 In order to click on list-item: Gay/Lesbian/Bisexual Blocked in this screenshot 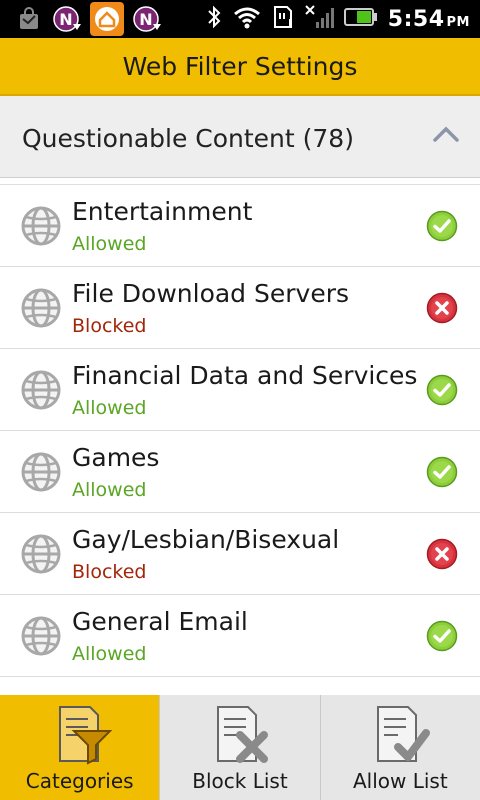, I will do `click(240, 554)`.